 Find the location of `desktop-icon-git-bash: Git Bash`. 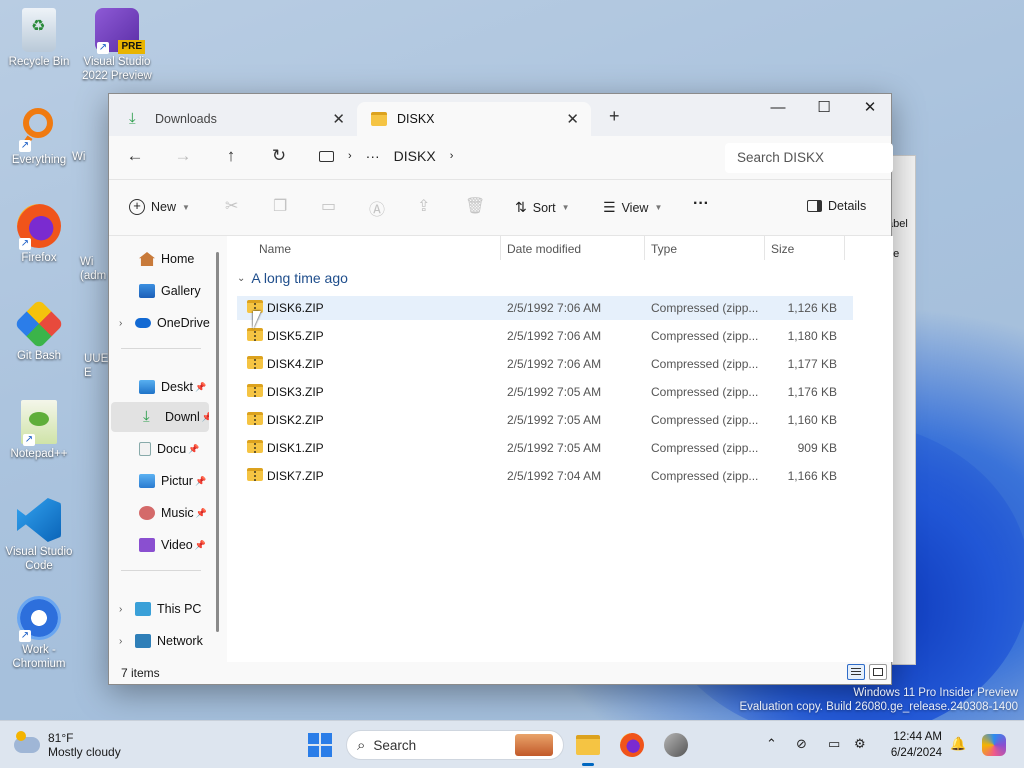

desktop-icon-git-bash: Git Bash is located at coordinates (39, 331).